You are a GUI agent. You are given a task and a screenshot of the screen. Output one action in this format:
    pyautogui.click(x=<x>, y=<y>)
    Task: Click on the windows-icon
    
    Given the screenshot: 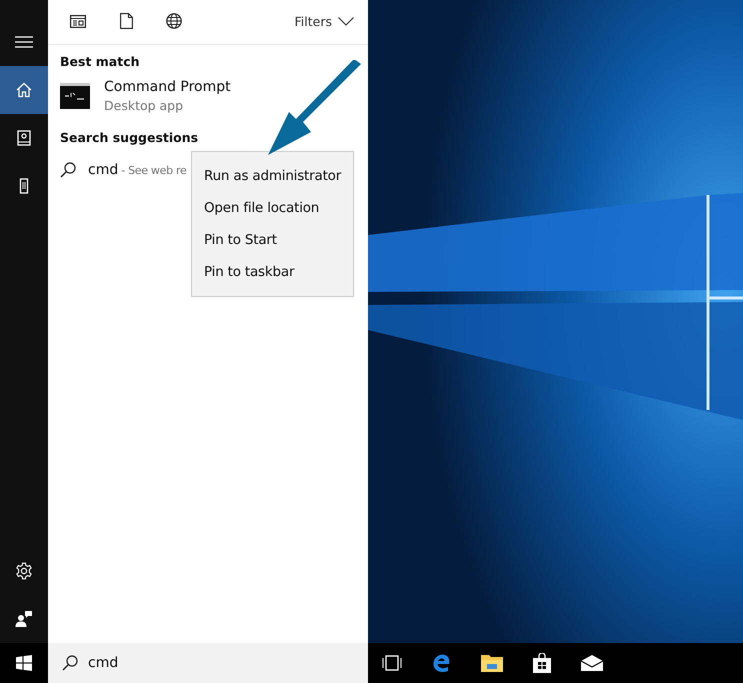 What is the action you would take?
    pyautogui.click(x=24, y=663)
    